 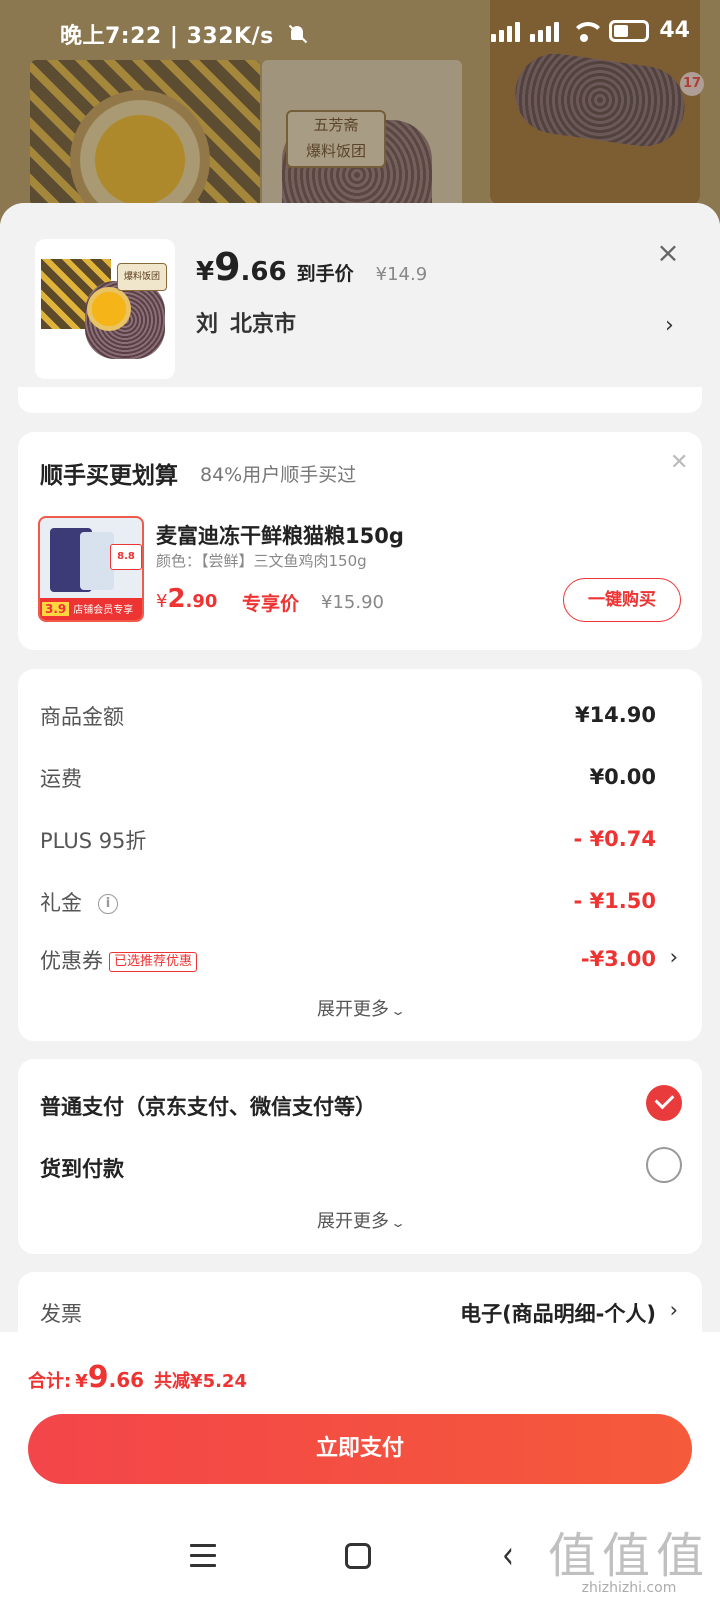 I want to click on watermark-logo: 值值值, so click(x=628, y=1556).